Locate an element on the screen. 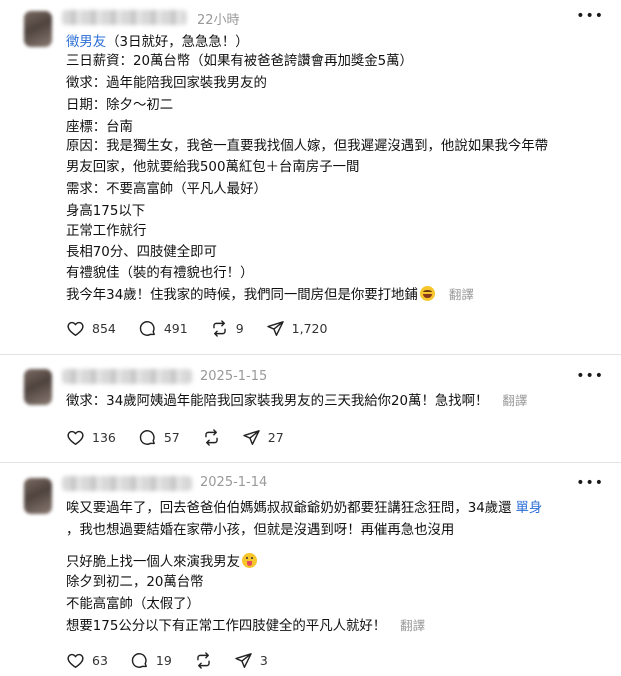 This screenshot has height=676, width=621. post-actions: 854 491 9 1,720 is located at coordinates (207, 328).